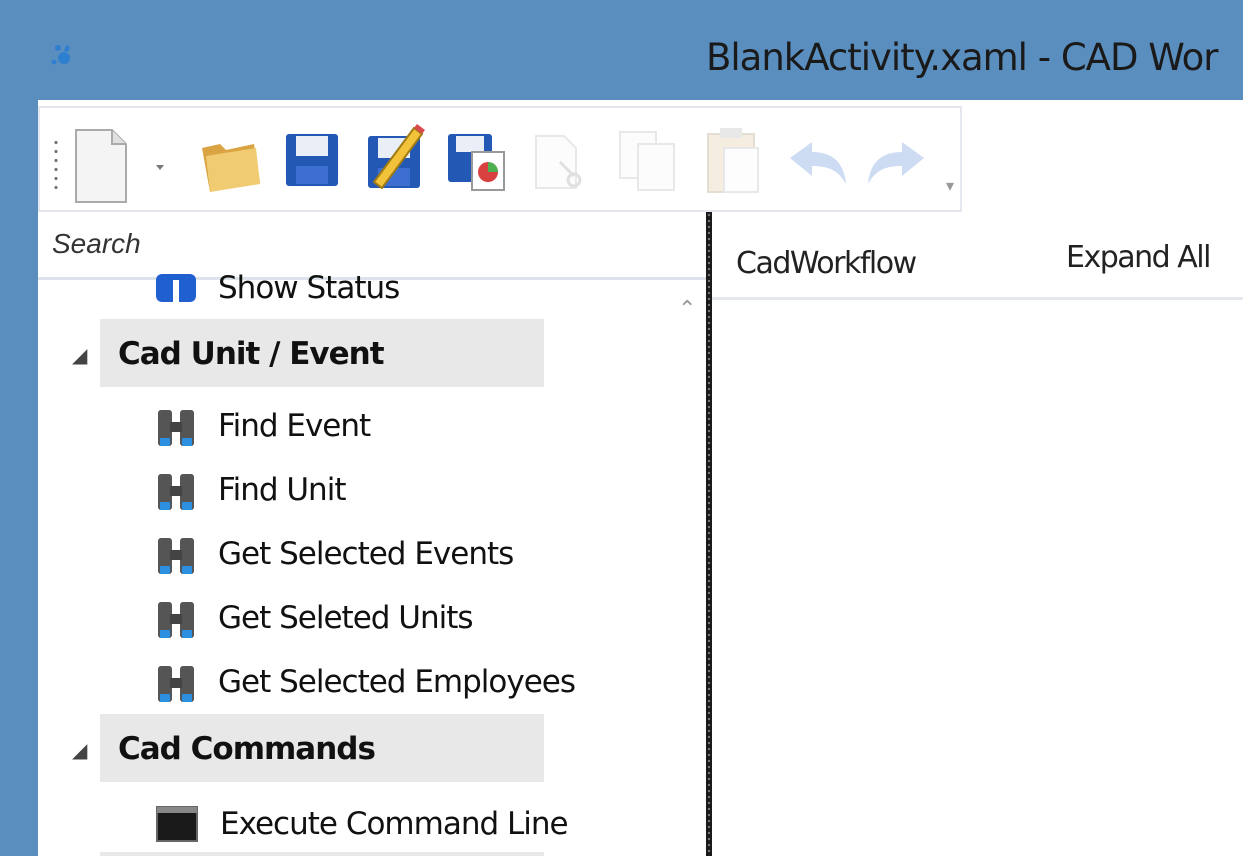 The width and height of the screenshot is (1243, 856). Describe the element at coordinates (247, 749) in the screenshot. I see `category-label: Cad Commands` at that location.